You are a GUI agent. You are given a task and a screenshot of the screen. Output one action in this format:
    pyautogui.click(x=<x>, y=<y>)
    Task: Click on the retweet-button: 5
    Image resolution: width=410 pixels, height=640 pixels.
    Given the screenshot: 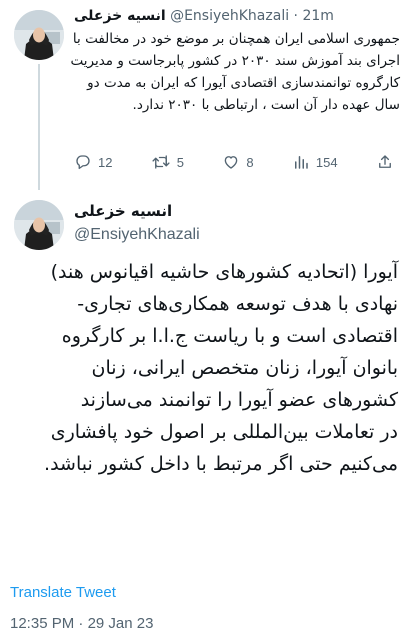 What is the action you would take?
    pyautogui.click(x=167, y=162)
    